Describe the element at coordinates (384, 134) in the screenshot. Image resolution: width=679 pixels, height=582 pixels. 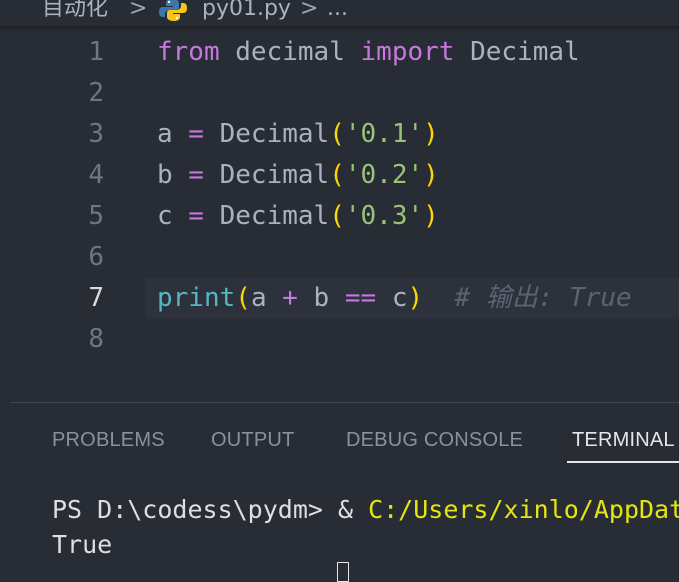
I see `string-token: '0.1'` at that location.